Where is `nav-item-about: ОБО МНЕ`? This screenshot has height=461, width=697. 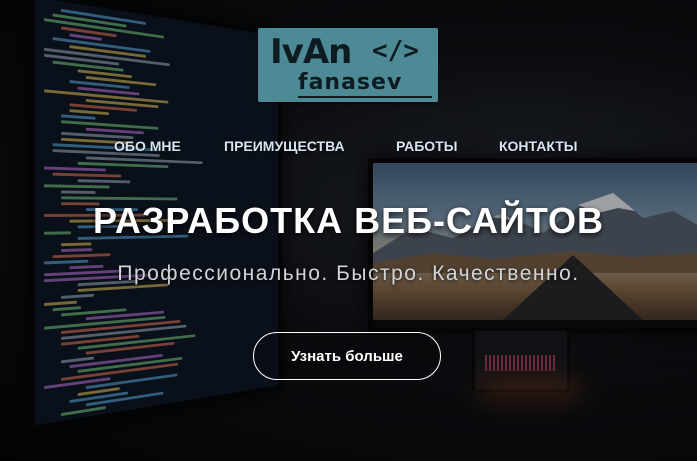
nav-item-about: ОБО МНЕ is located at coordinates (147, 146).